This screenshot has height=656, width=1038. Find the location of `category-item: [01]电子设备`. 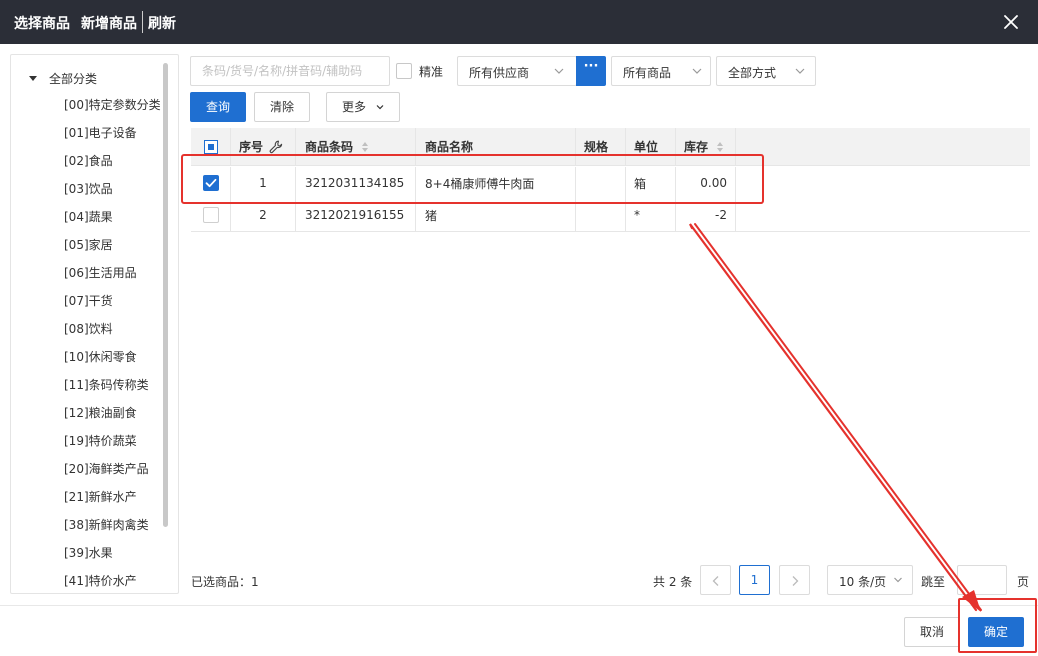

category-item: [01]电子设备 is located at coordinates (112, 139).